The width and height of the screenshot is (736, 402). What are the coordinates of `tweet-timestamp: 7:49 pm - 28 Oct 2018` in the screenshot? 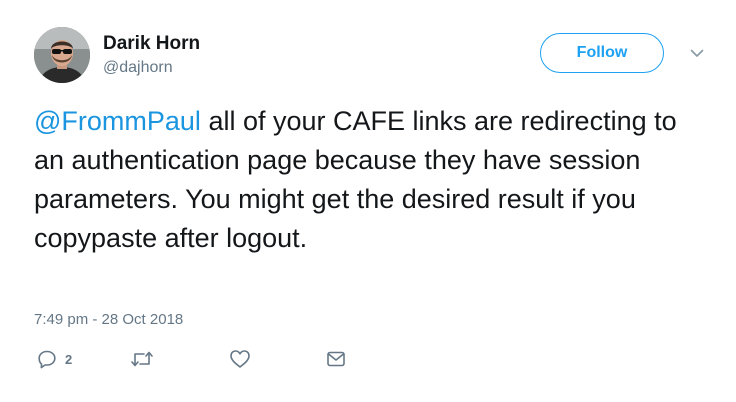 It's located at (108, 320).